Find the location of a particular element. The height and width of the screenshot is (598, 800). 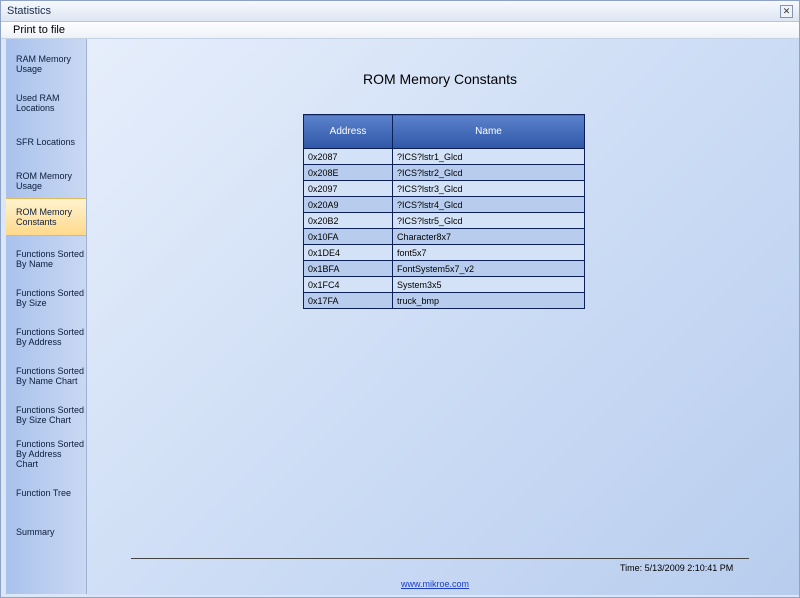

sidebar-item-label: ROM Memory Usage is located at coordinates (44, 181).